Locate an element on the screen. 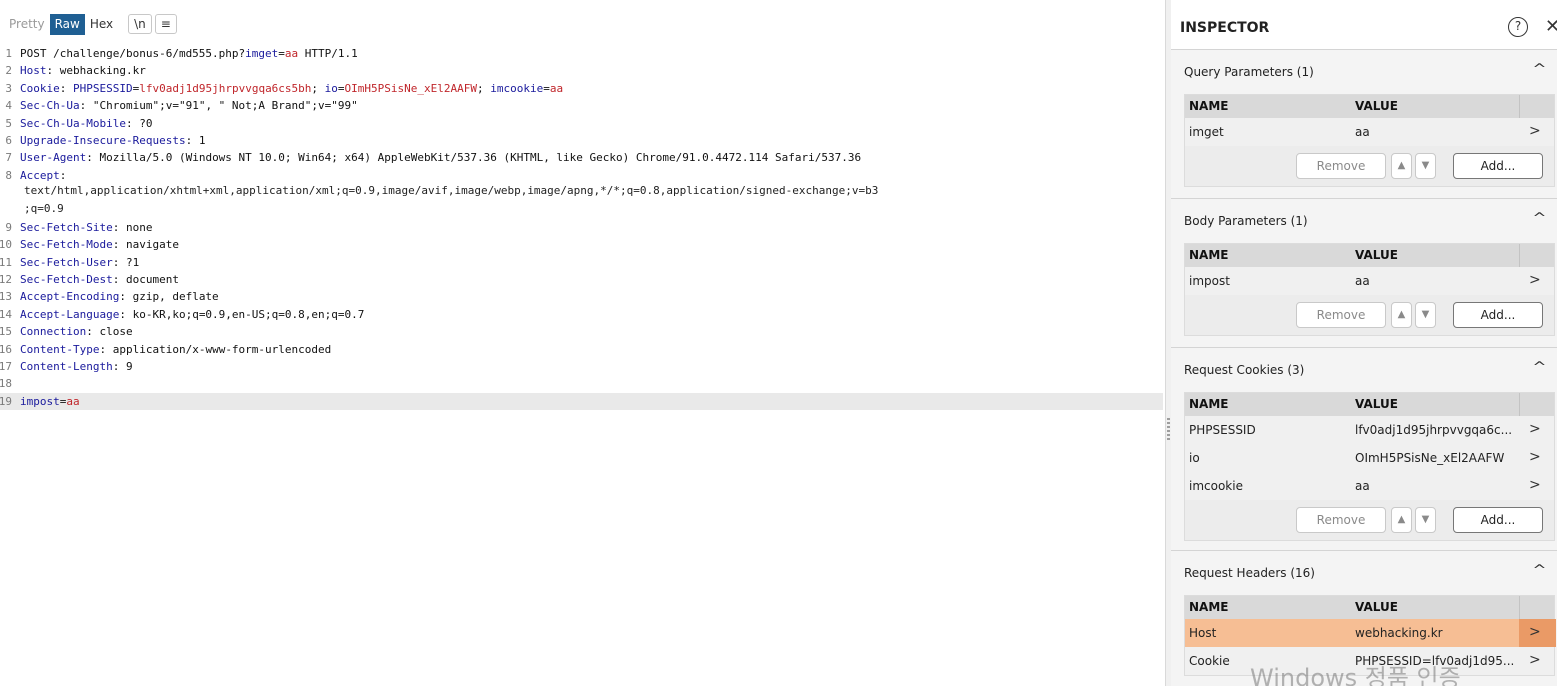 The width and height of the screenshot is (1557, 686). header-name: impost is located at coordinates (40, 401).